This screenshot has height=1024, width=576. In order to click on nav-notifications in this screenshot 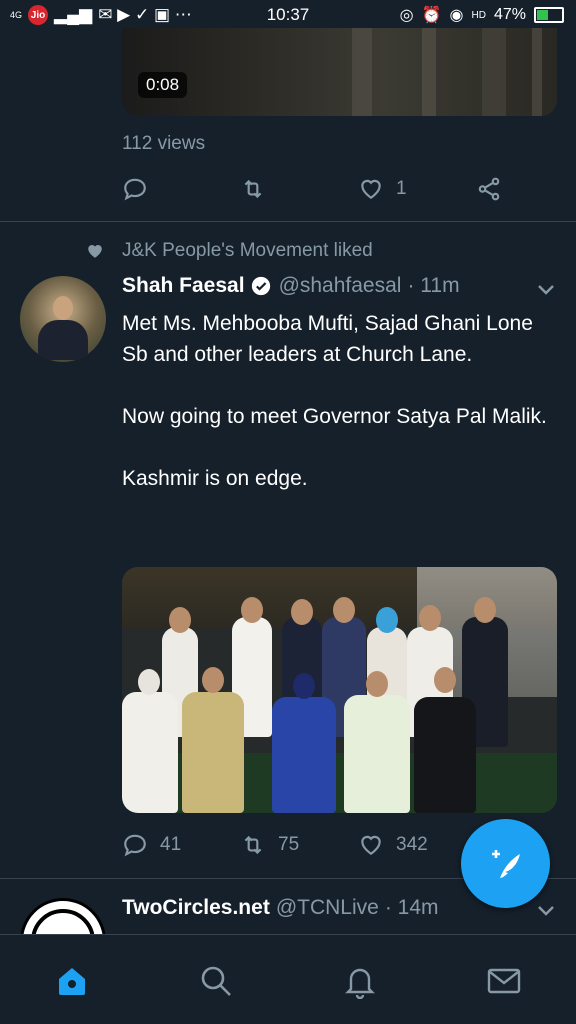, I will do `click(360, 981)`.